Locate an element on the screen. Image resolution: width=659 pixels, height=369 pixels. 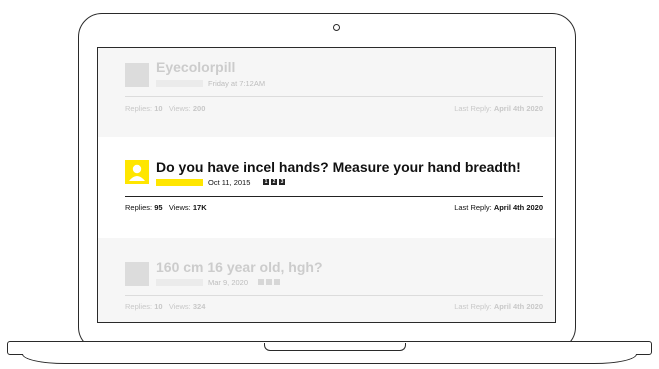
user-icon is located at coordinates (137, 172).